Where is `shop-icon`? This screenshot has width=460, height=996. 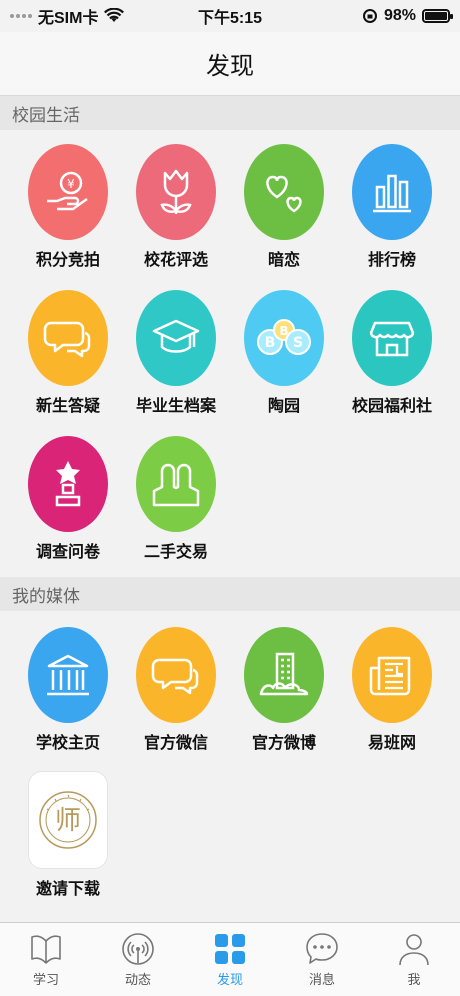 shop-icon is located at coordinates (392, 339).